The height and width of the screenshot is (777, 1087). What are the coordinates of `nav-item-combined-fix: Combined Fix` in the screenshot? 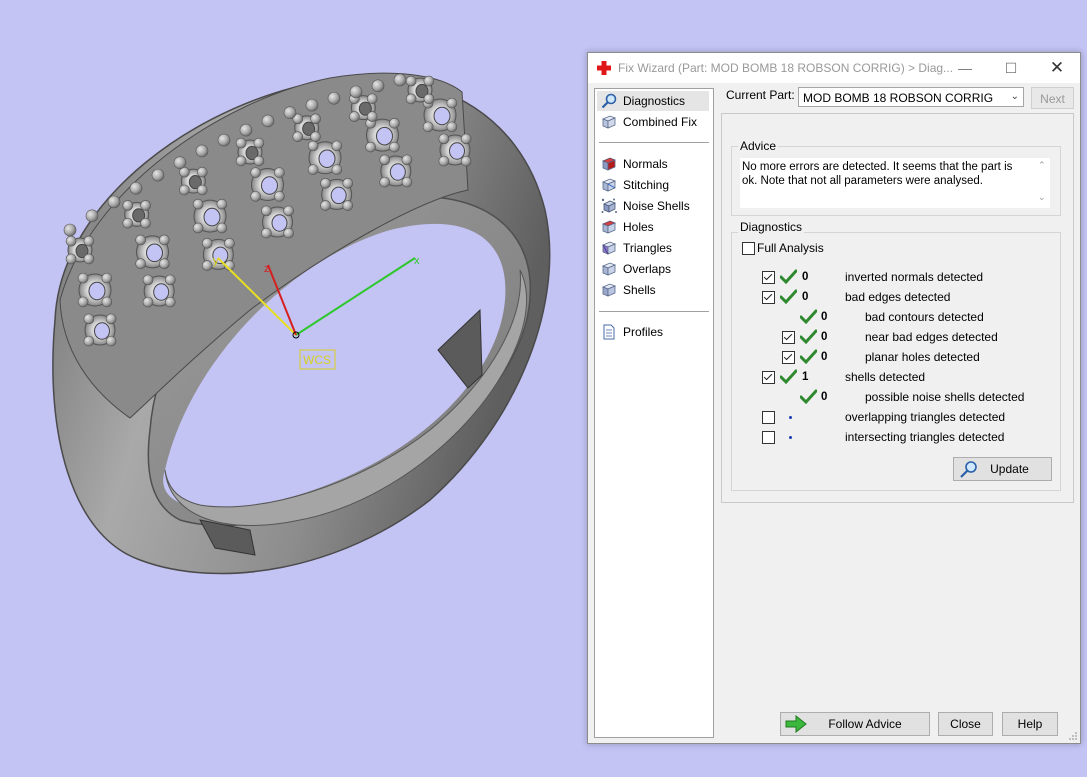 It's located at (653, 122).